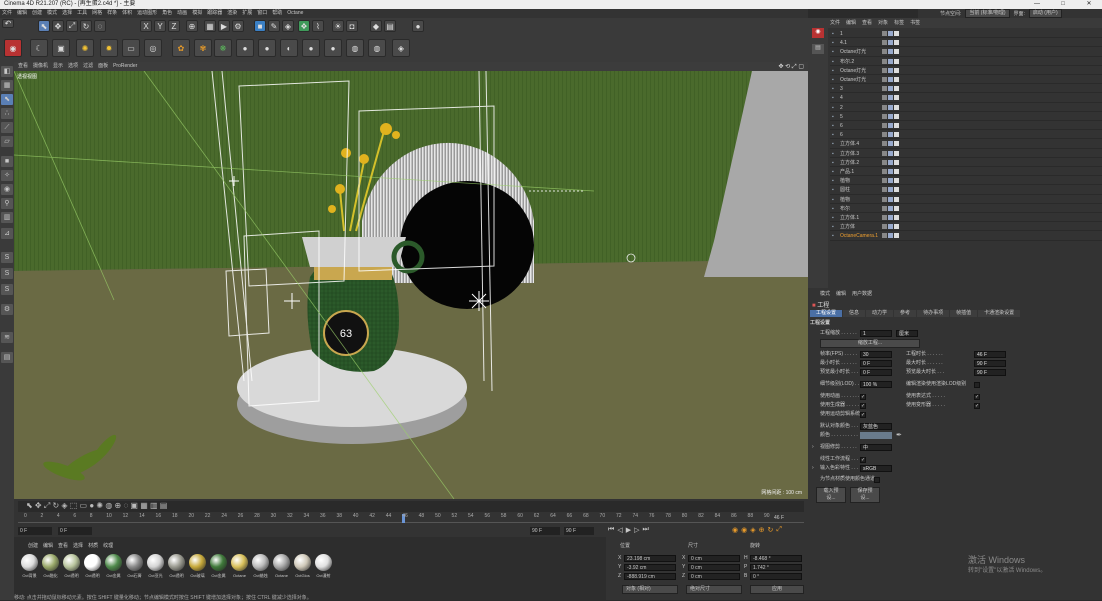 This screenshot has height=601, width=1102. What do you see at coordinates (109, 48) in the screenshot?
I see `octane-hdri-icon: ✹` at bounding box center [109, 48].